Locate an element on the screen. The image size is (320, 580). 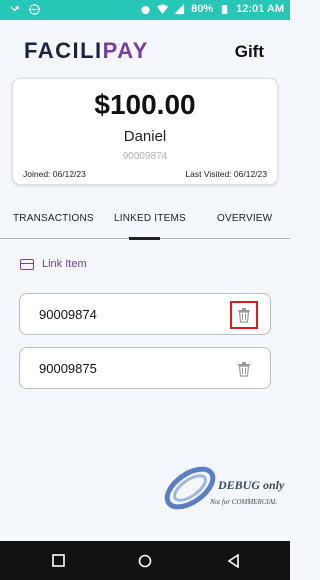
android-nav-bar is located at coordinates (145, 560).